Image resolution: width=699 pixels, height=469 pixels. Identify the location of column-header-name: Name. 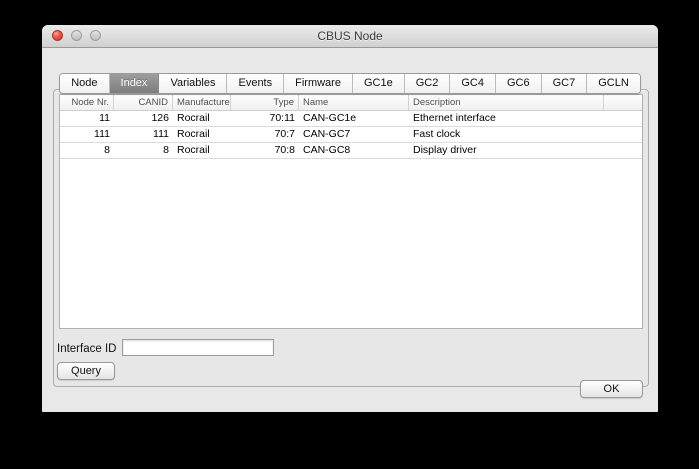
(354, 102).